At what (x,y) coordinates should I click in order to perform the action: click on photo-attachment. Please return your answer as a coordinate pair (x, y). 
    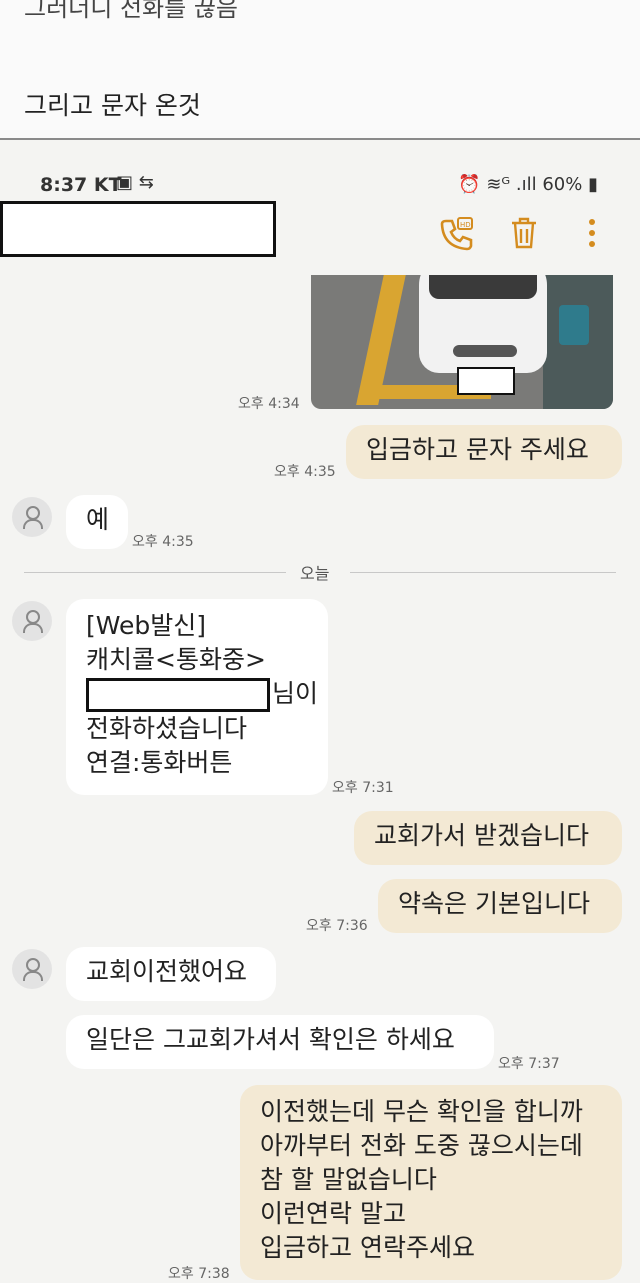
    Looking at the image, I should click on (462, 342).